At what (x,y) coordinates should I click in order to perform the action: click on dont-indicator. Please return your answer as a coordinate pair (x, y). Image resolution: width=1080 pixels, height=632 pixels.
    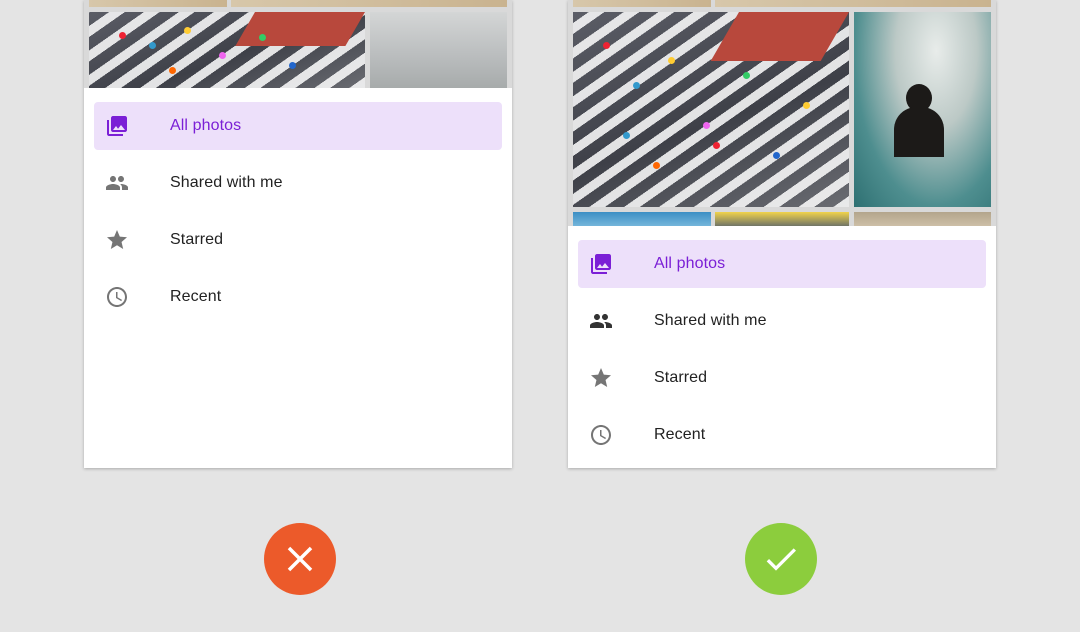
    Looking at the image, I should click on (300, 559).